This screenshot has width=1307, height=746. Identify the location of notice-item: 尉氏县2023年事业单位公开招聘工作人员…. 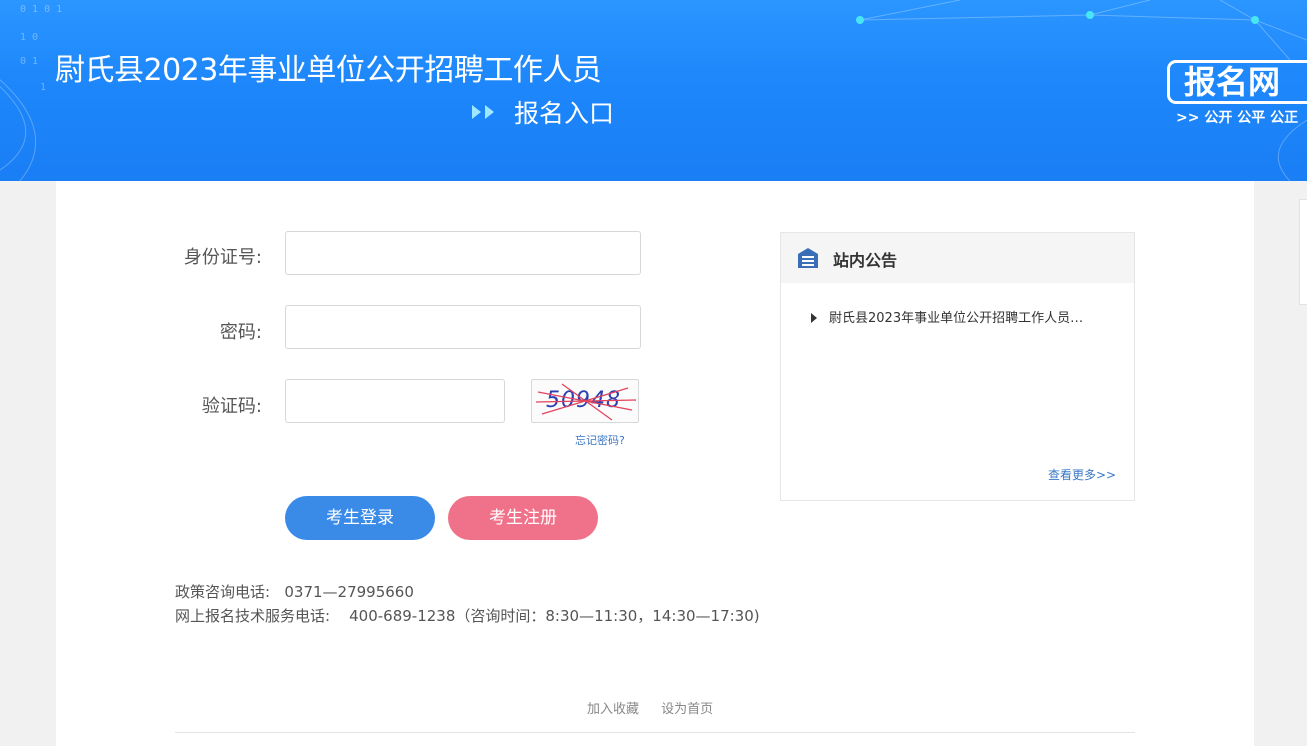
(947, 316).